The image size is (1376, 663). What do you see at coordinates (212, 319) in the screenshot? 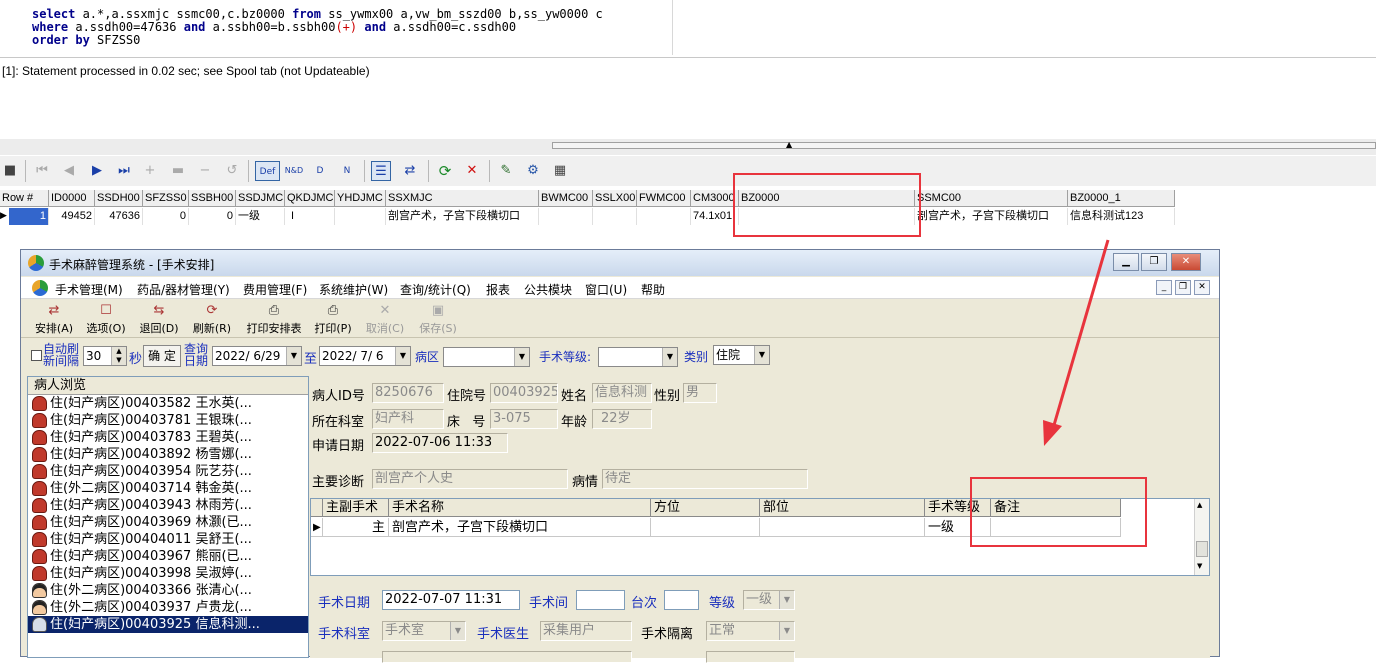
I see `refresh-button: ⟳ 刷新(R)` at bounding box center [212, 319].